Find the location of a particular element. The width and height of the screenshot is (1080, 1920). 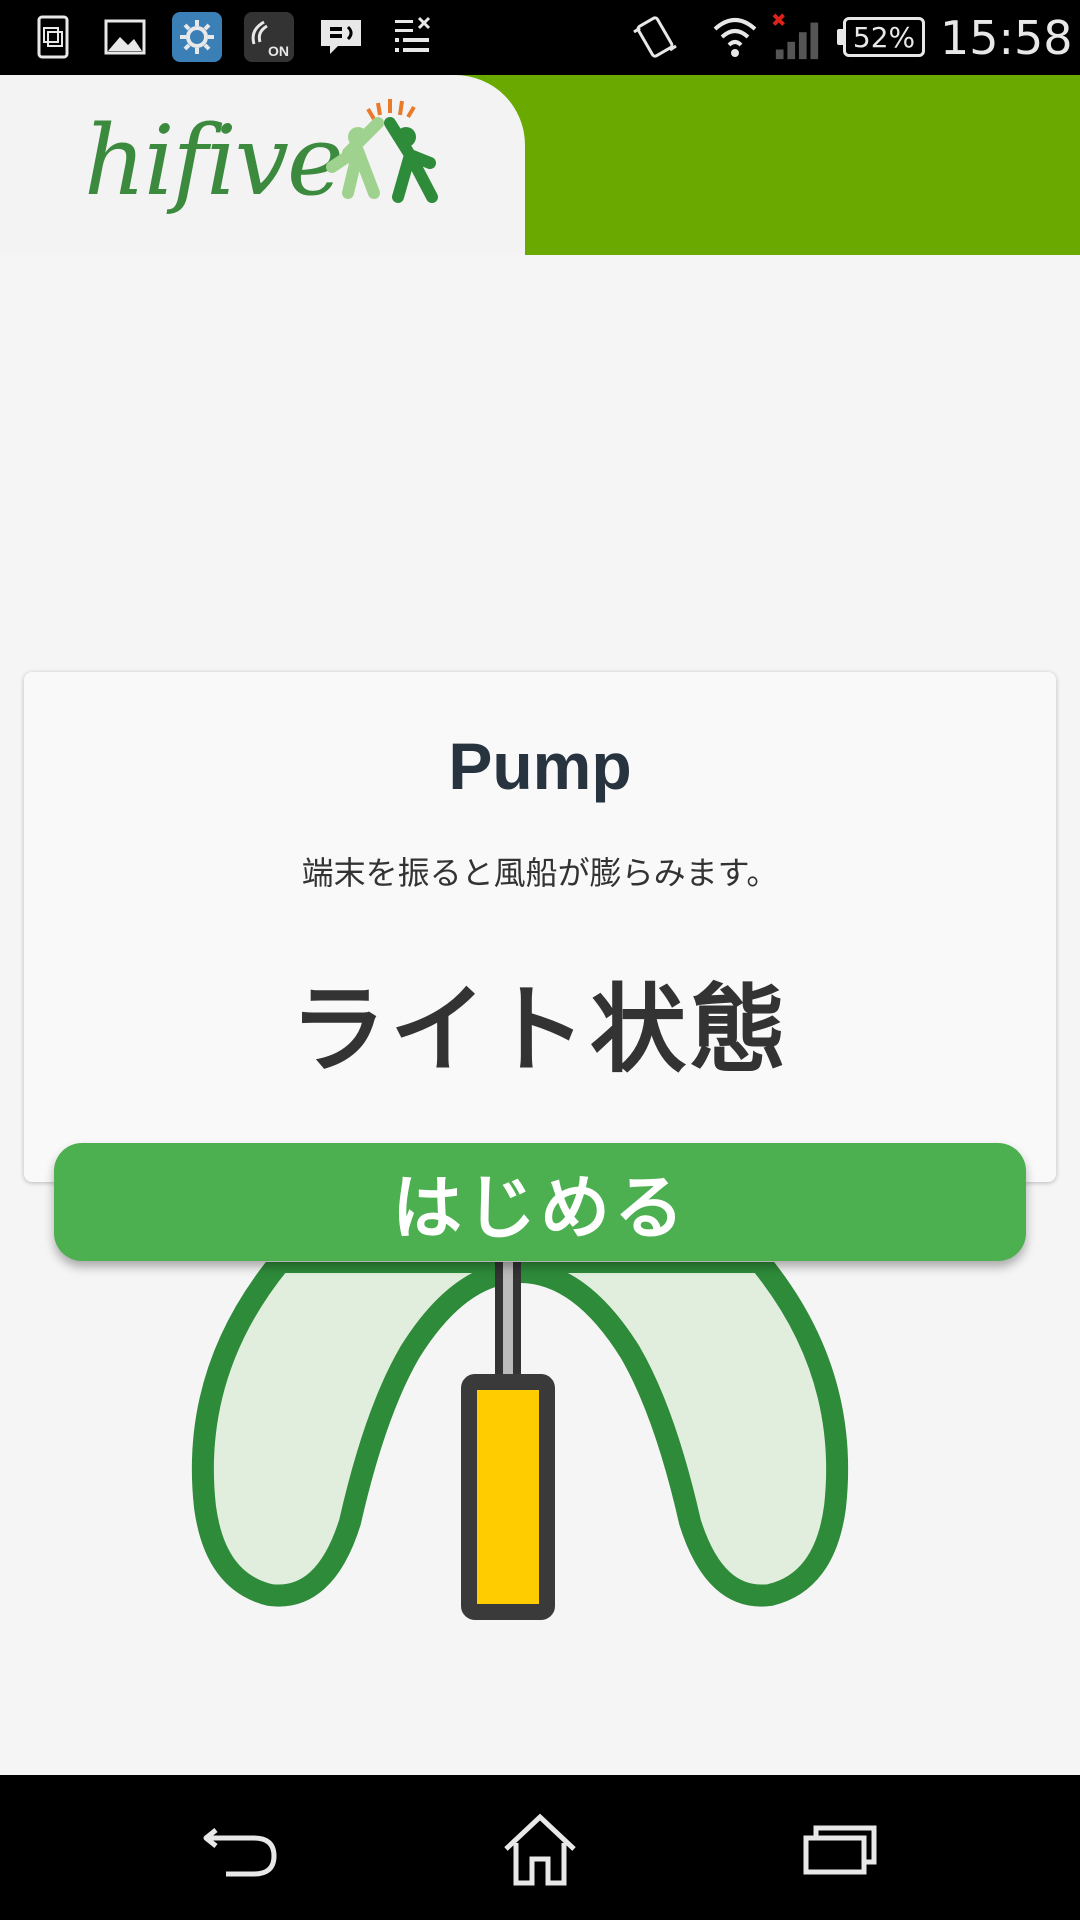

signal-no-sim-icon is located at coordinates (797, 37).